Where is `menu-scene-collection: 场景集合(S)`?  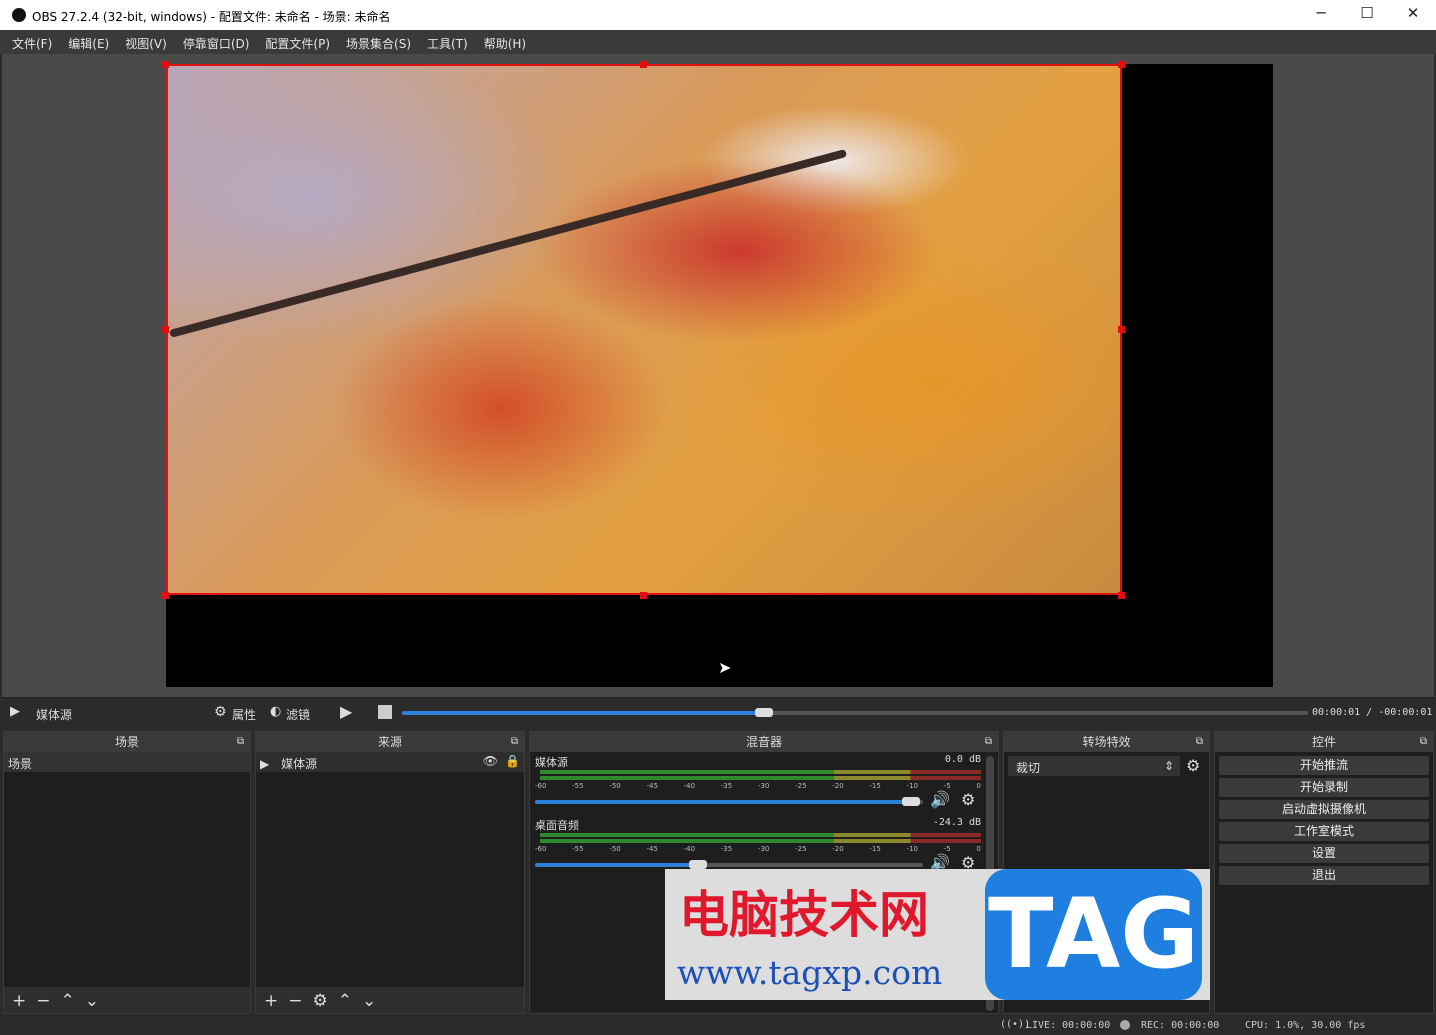
menu-scene-collection: 场景集合(S) is located at coordinates (378, 42).